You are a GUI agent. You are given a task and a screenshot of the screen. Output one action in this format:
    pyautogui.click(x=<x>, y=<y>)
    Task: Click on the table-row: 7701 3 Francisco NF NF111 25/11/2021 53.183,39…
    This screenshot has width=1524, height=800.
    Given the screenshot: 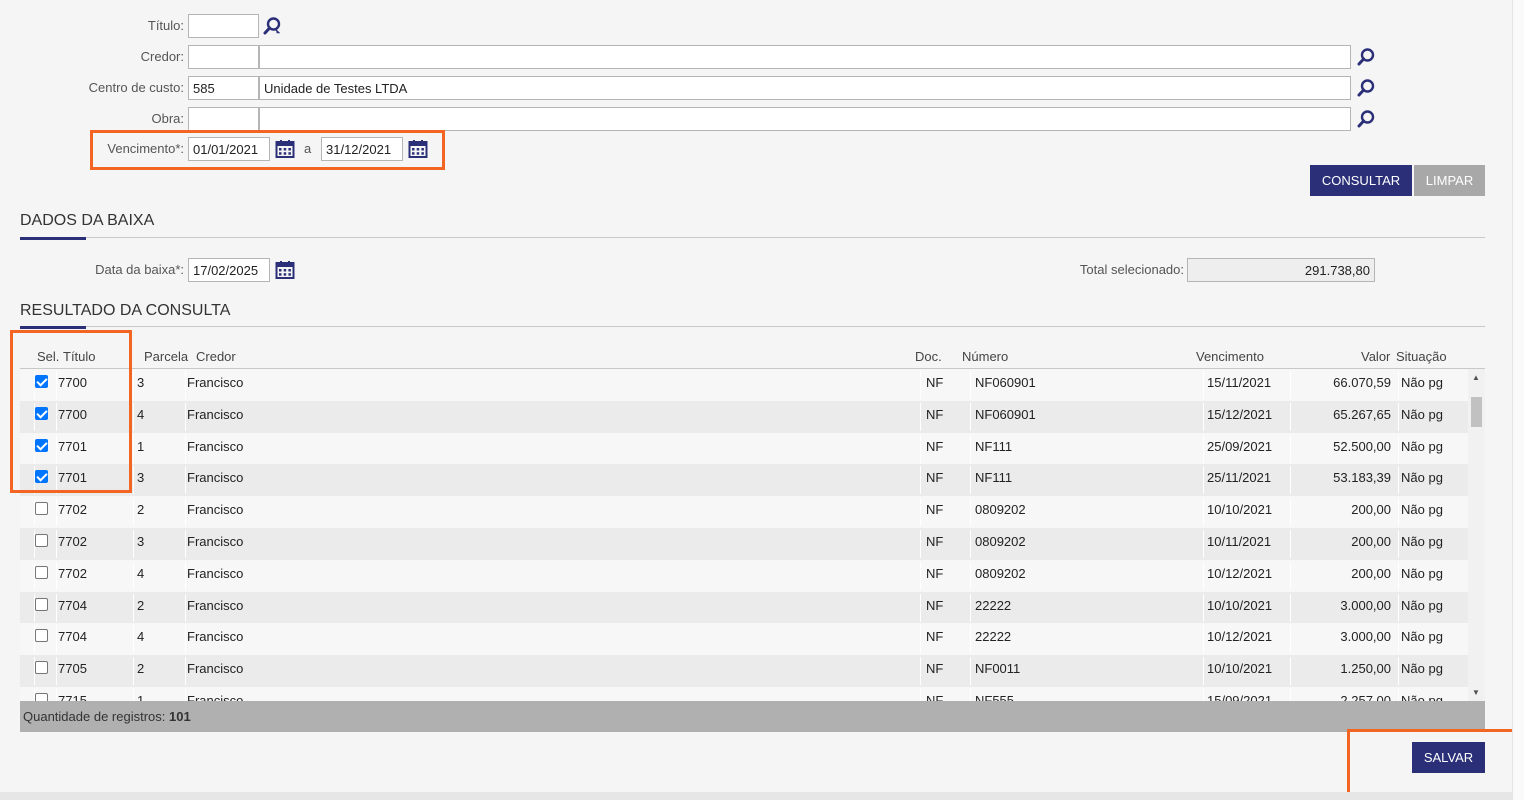 What is the action you would take?
    pyautogui.click(x=744, y=480)
    